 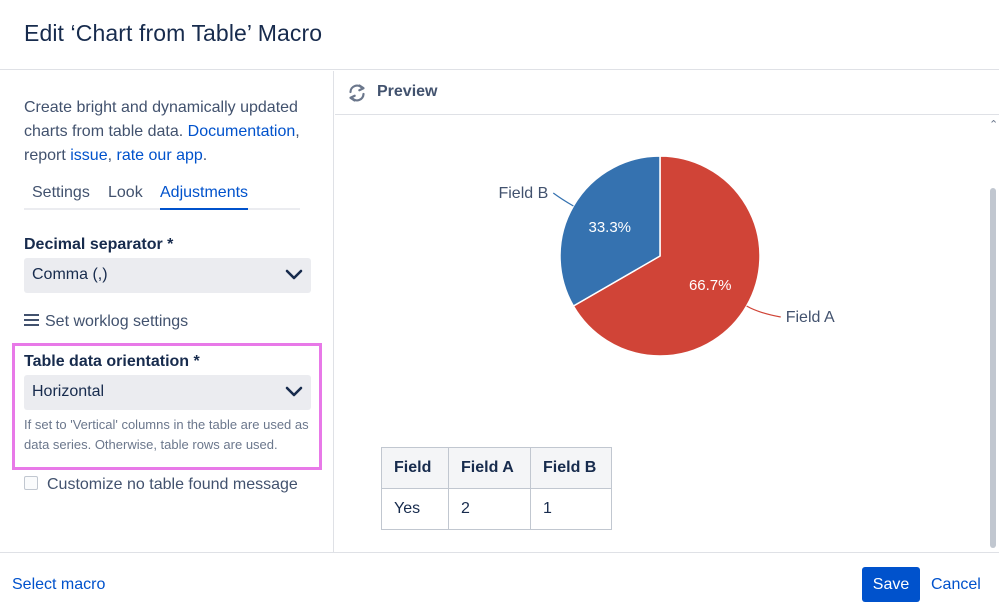 I want to click on description-text: ,, so click(x=112, y=155).